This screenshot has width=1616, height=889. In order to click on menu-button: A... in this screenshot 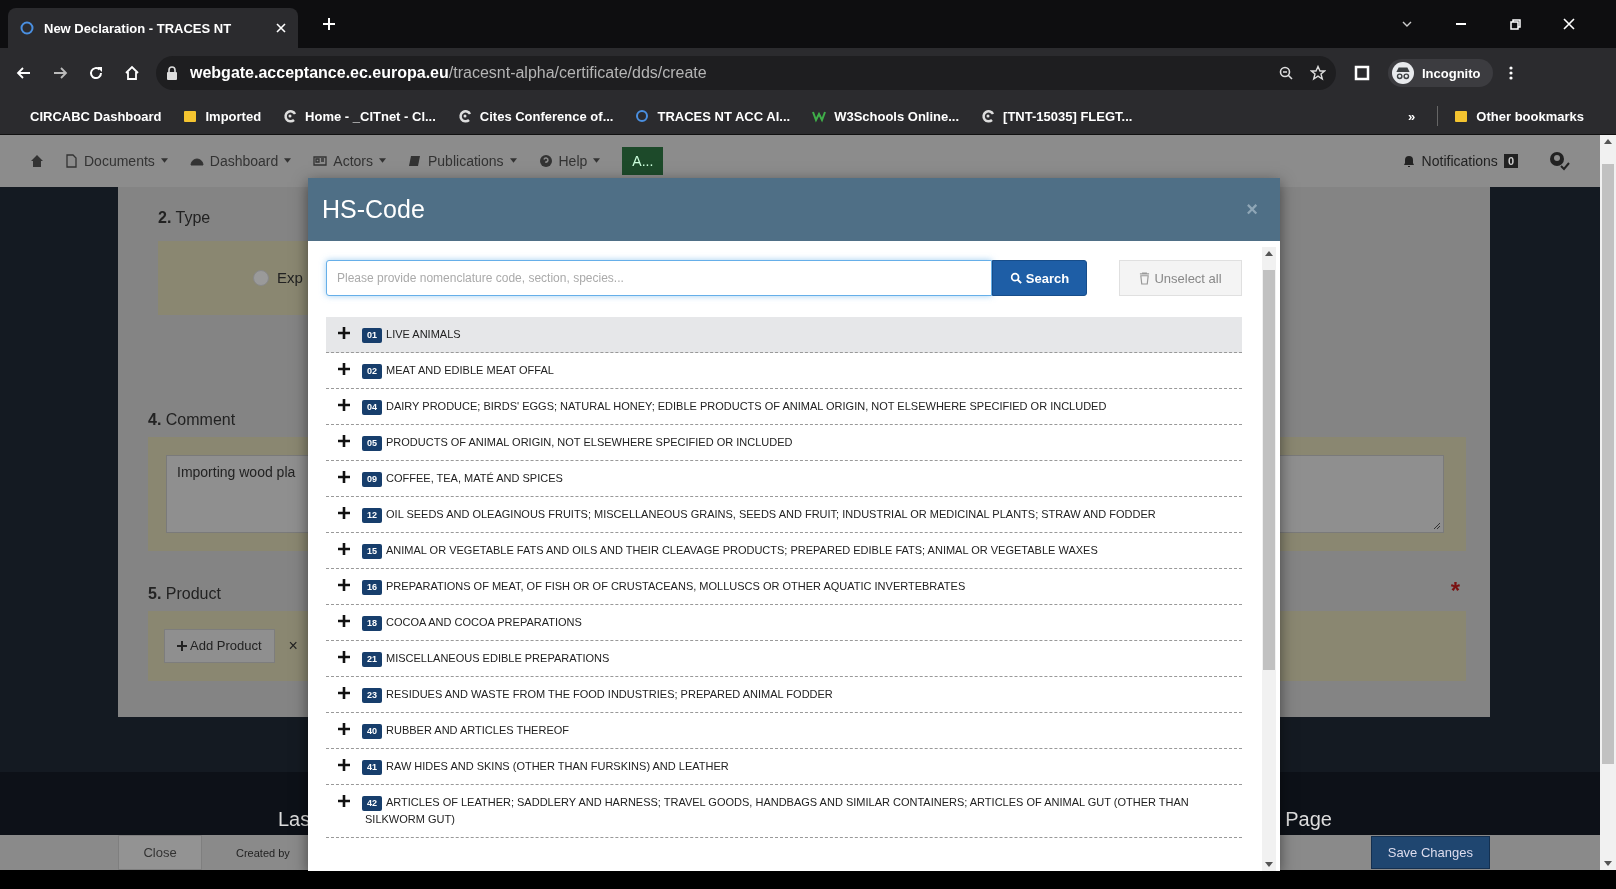, I will do `click(643, 160)`.